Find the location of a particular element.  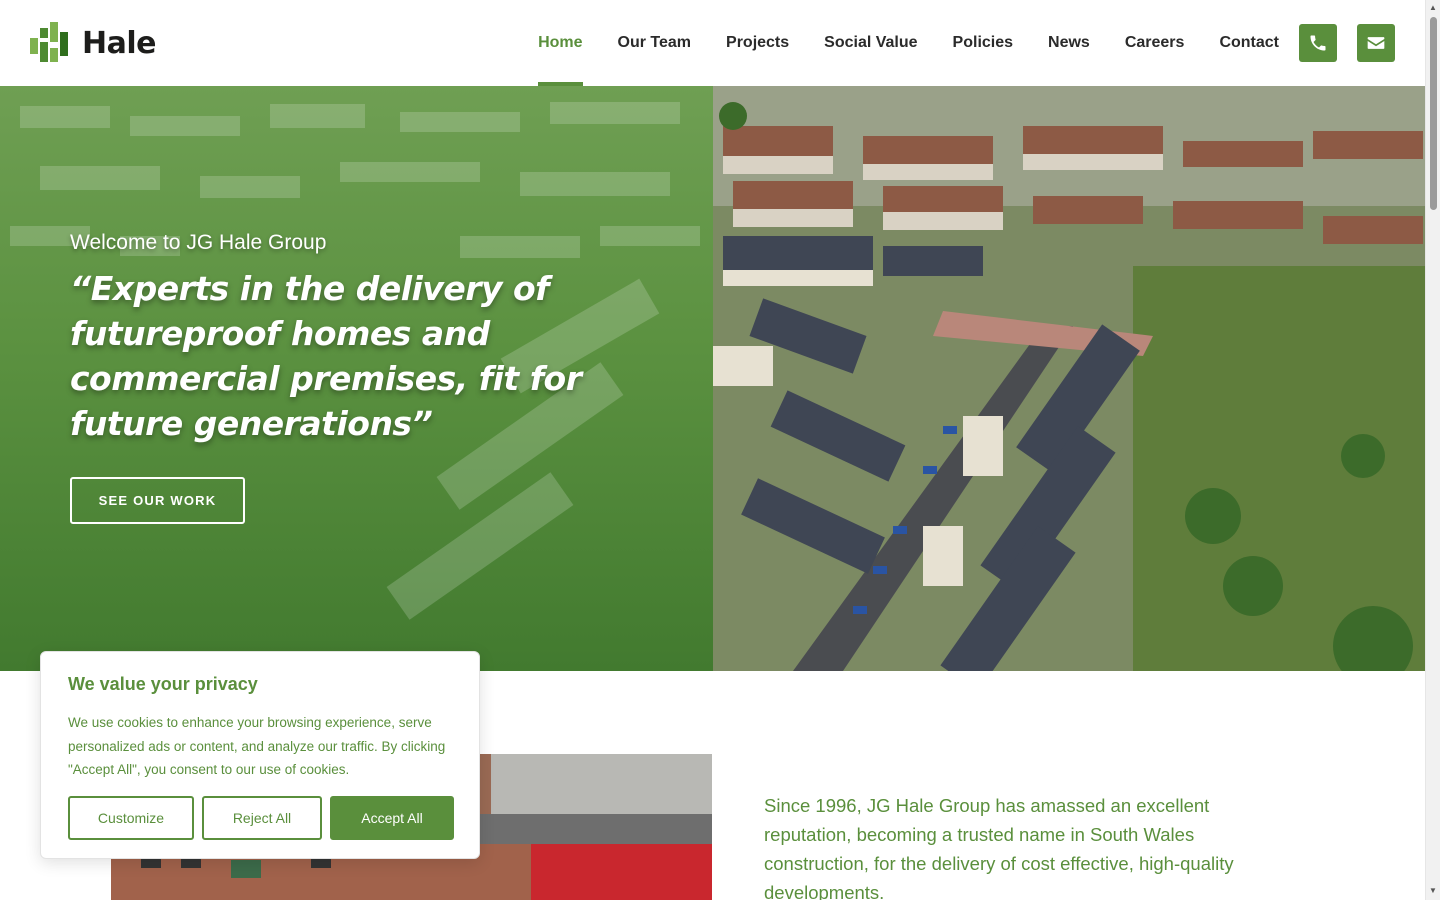

phone-button is located at coordinates (1318, 43).